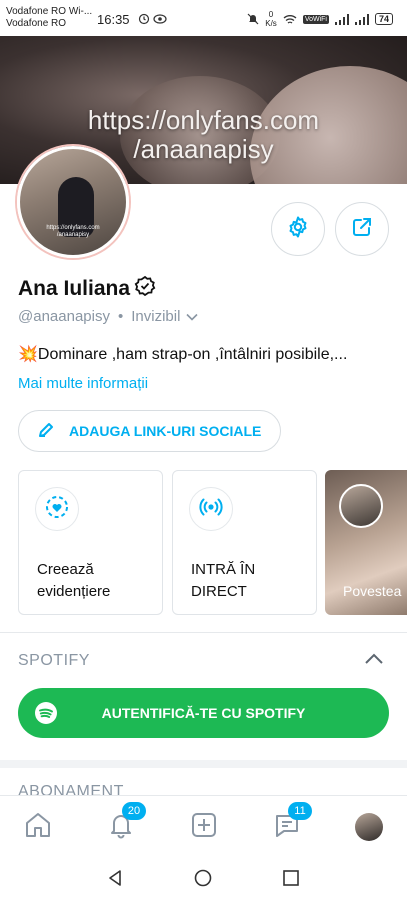  Describe the element at coordinates (73, 581) in the screenshot. I see `create-highlight-label: Creează evidențiere` at that location.